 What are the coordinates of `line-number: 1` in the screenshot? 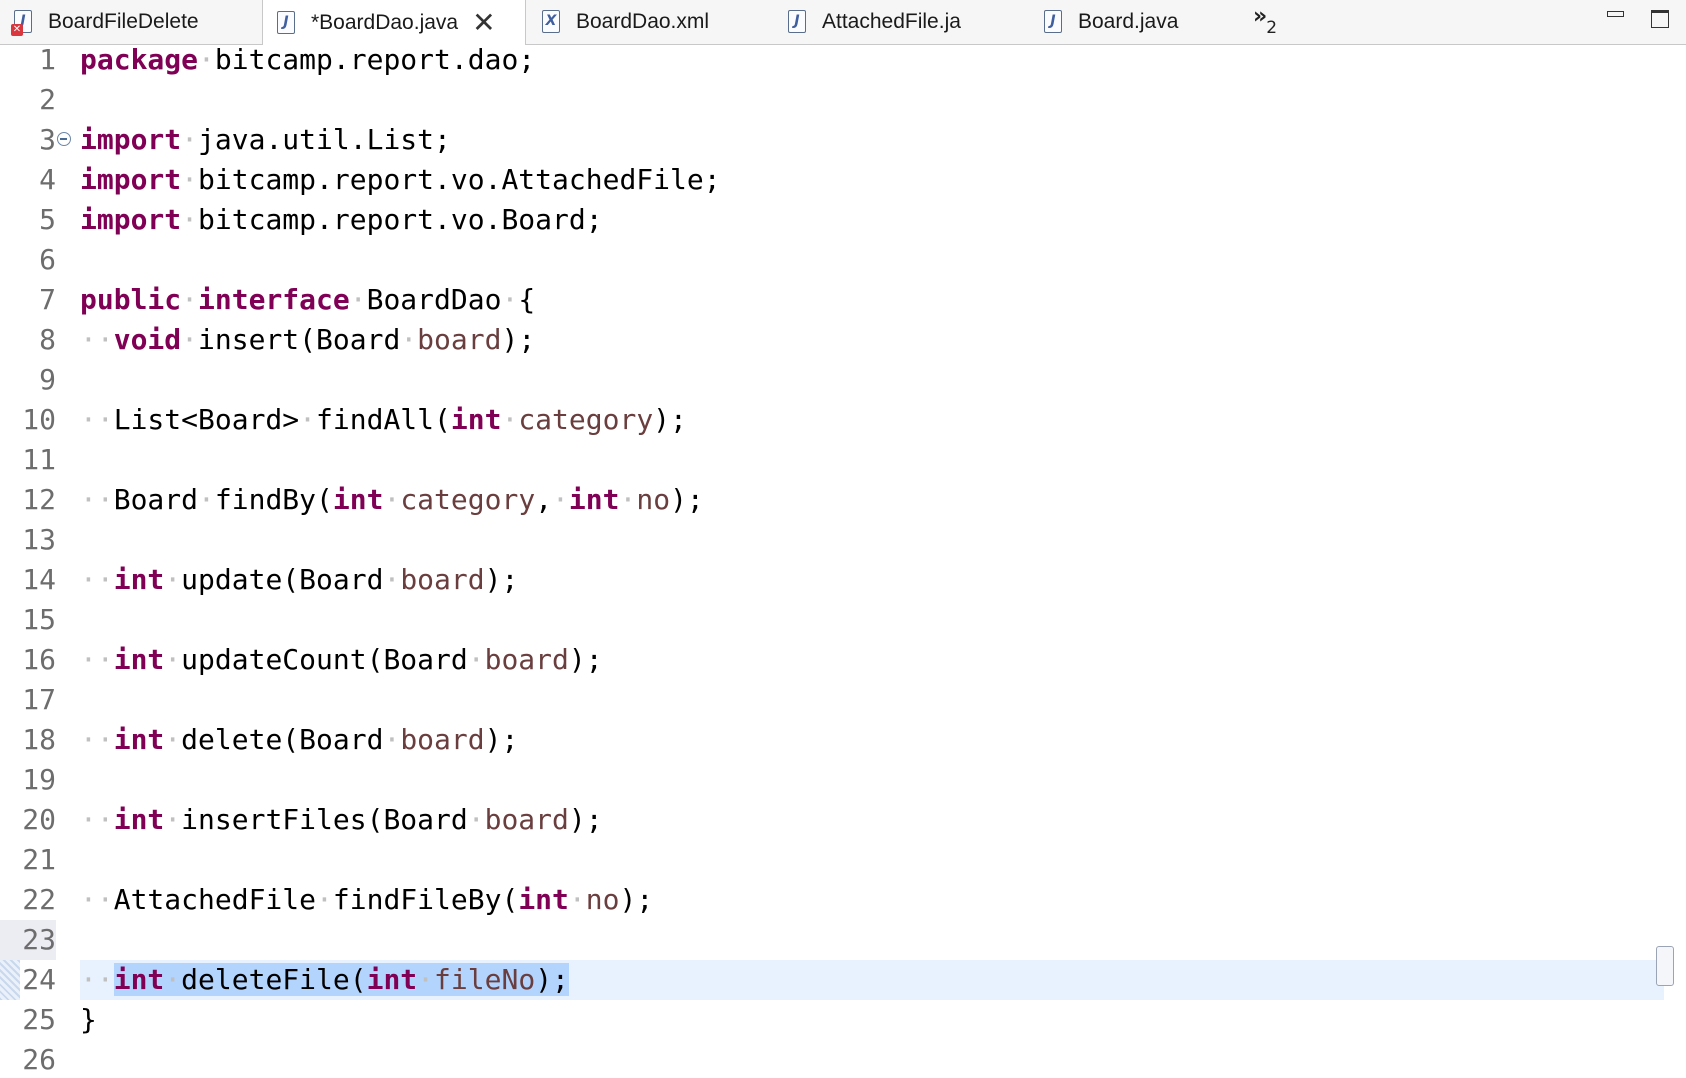 It's located at (47, 61).